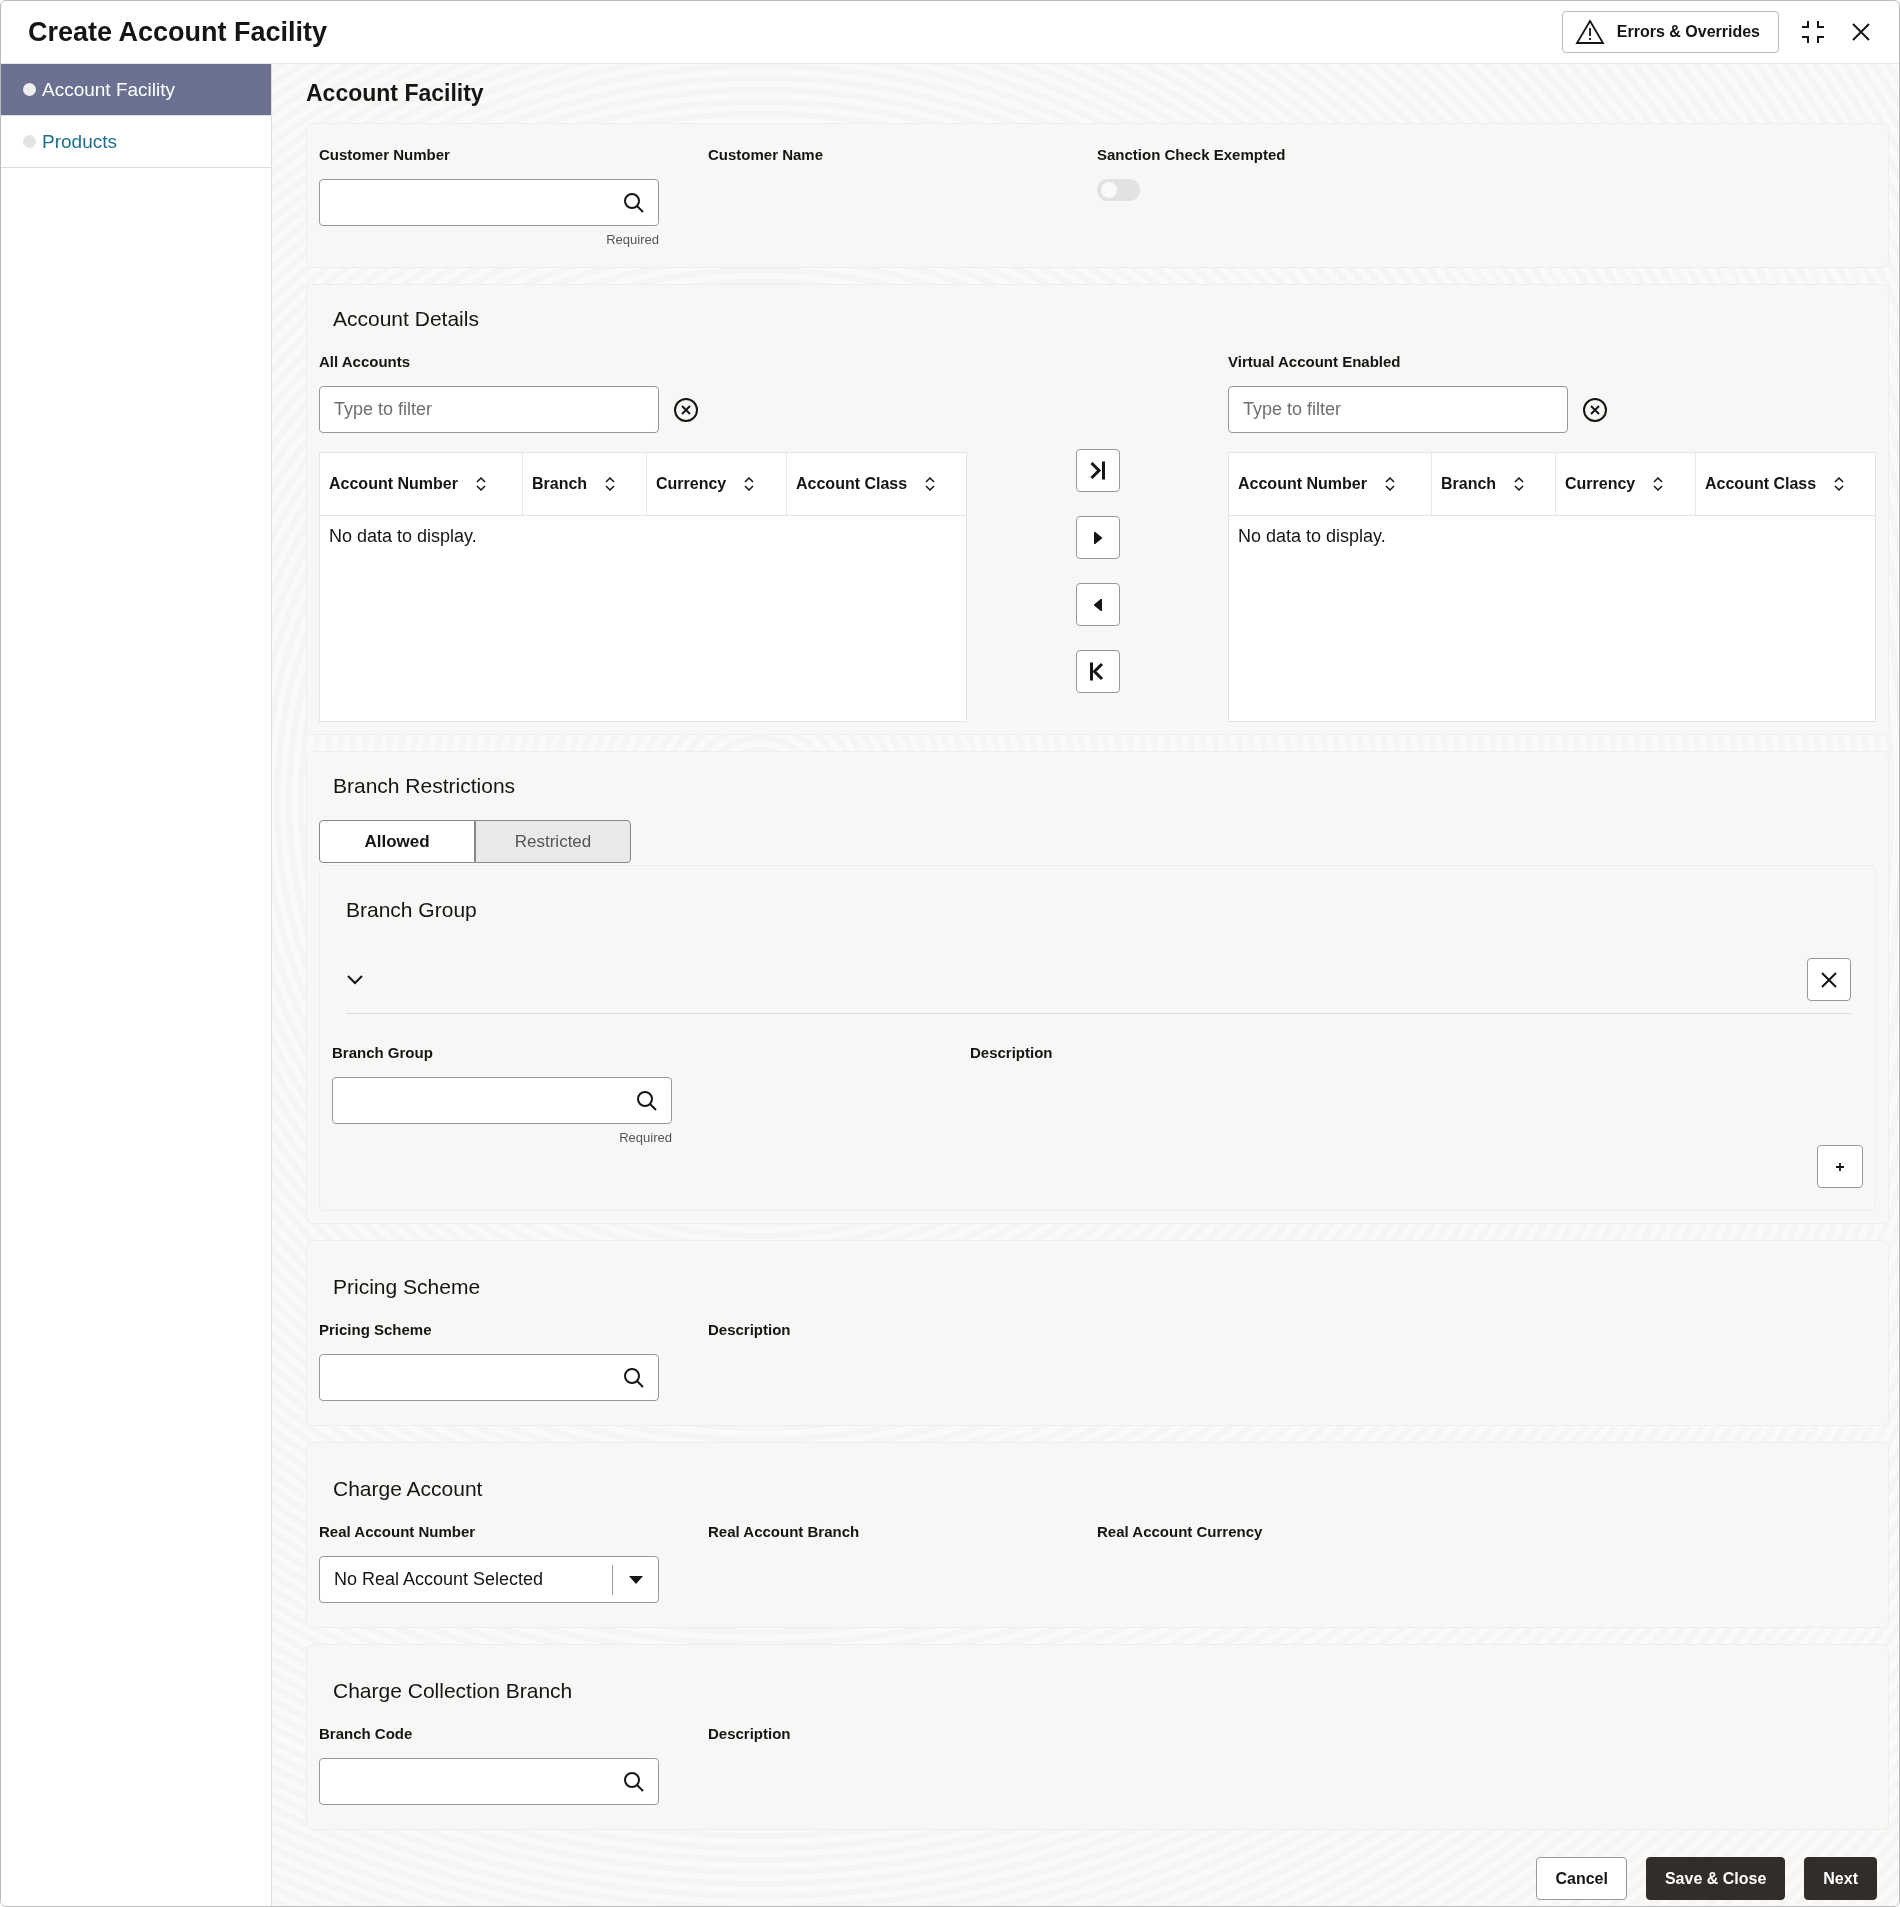 The height and width of the screenshot is (1907, 1900). I want to click on move-right-button, so click(1097, 537).